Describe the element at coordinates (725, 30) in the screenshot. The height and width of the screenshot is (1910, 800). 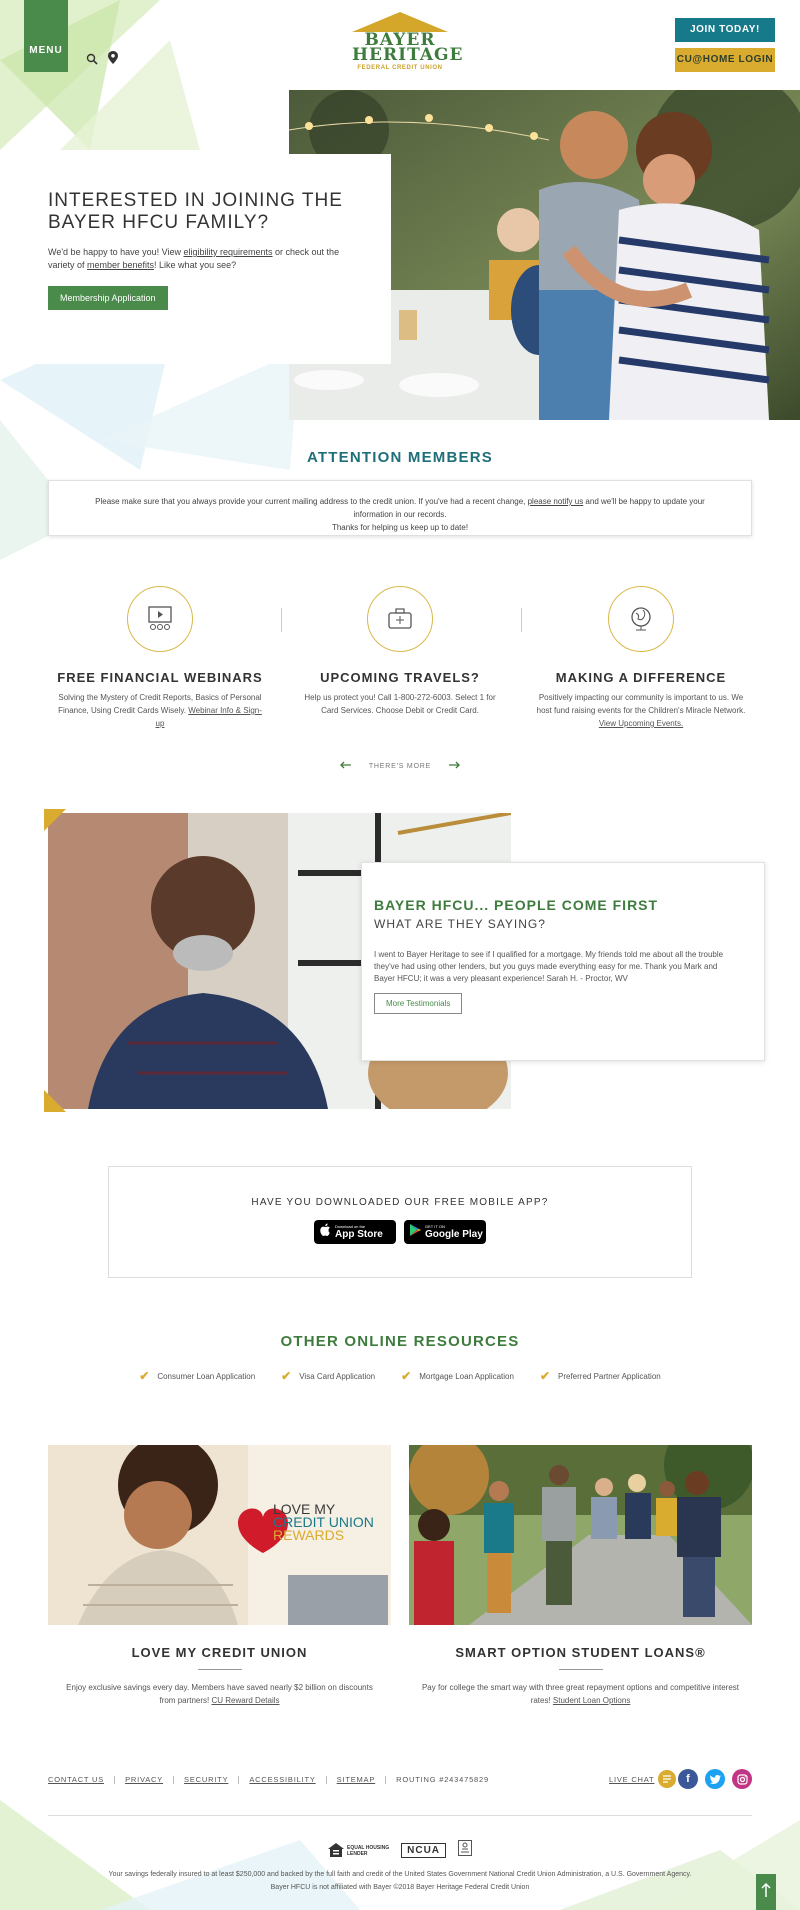
I see `join-today-button: JOIN TODAY!` at that location.